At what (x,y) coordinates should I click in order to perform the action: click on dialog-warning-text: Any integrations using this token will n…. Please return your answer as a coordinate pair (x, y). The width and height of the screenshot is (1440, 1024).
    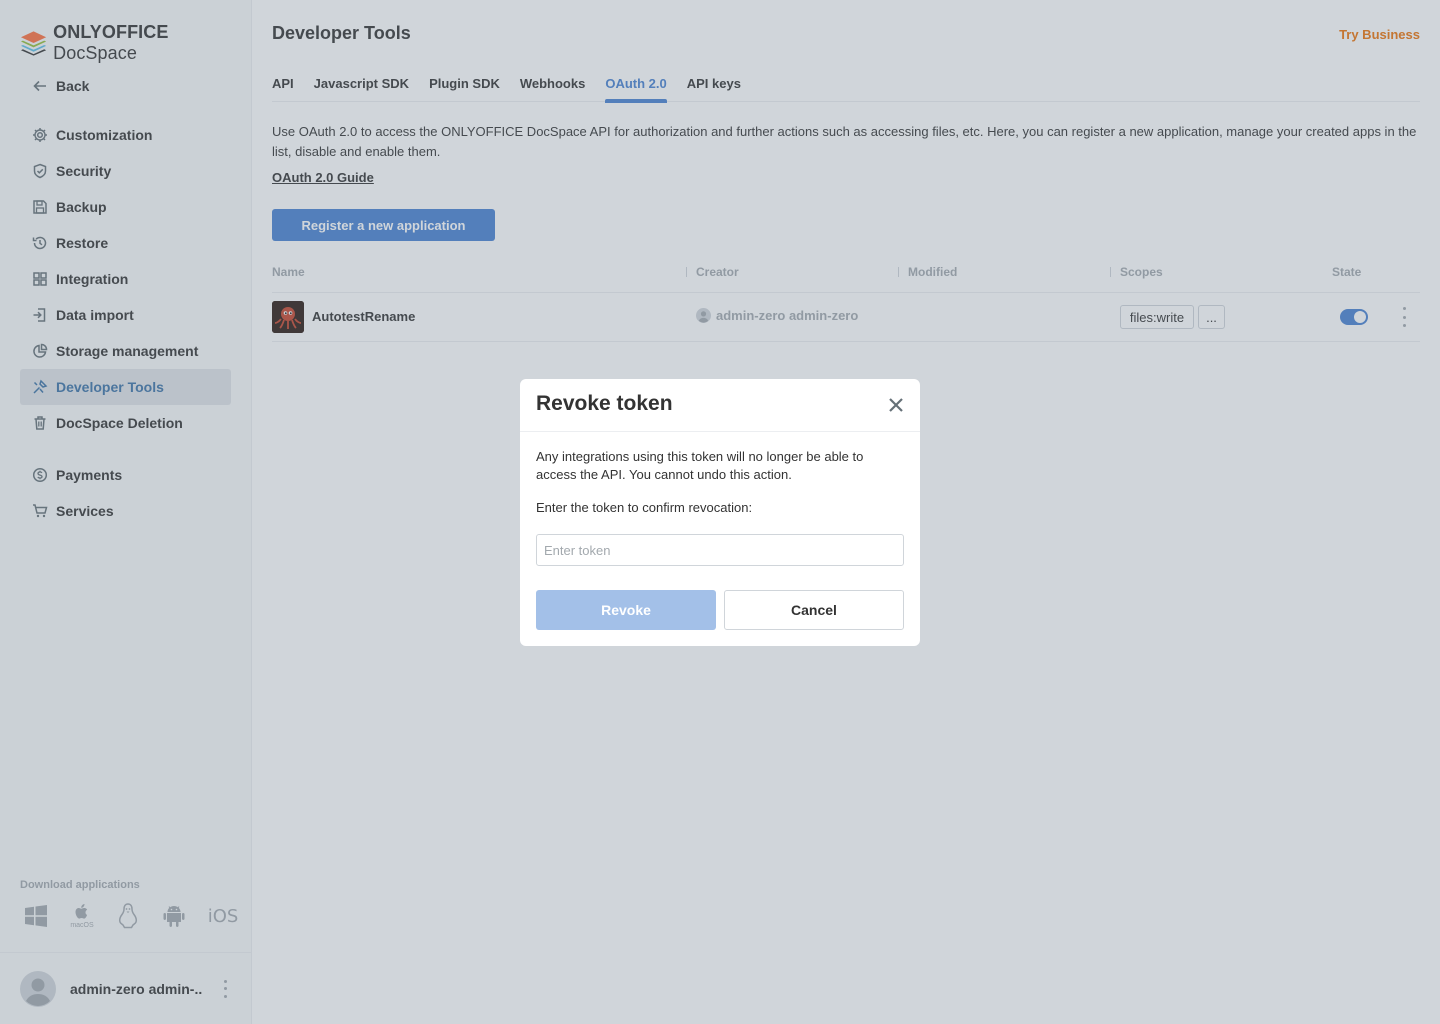
    Looking at the image, I should click on (700, 465).